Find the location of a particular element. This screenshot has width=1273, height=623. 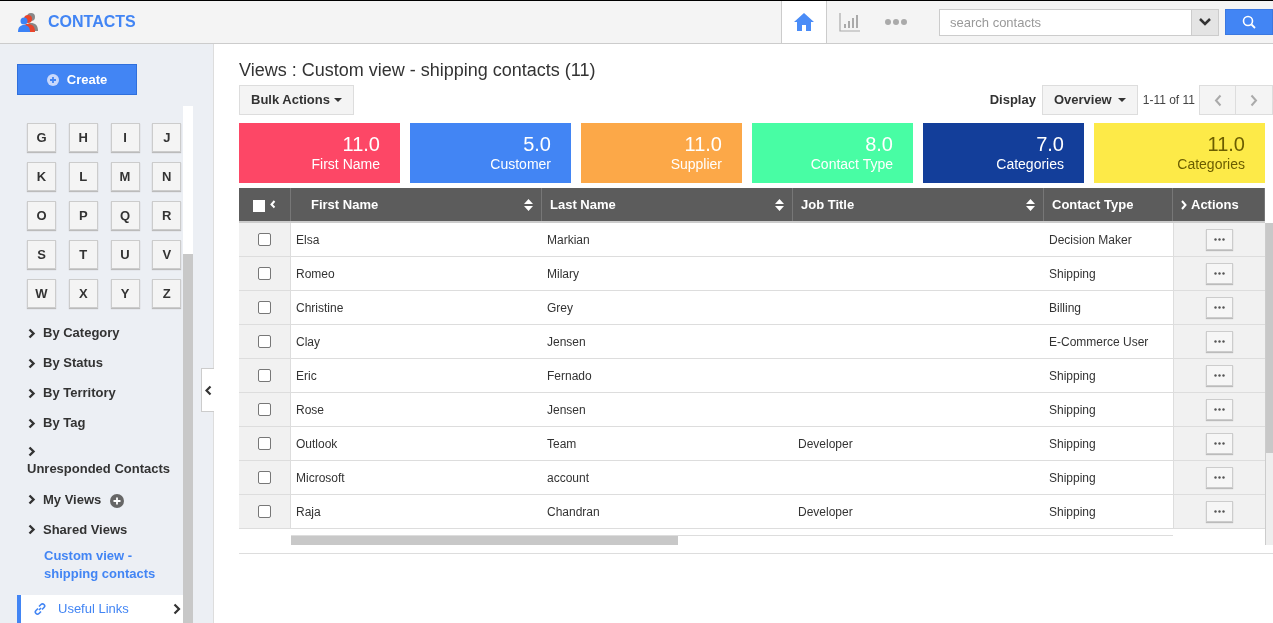

letter-filter-button: P is located at coordinates (83, 215).